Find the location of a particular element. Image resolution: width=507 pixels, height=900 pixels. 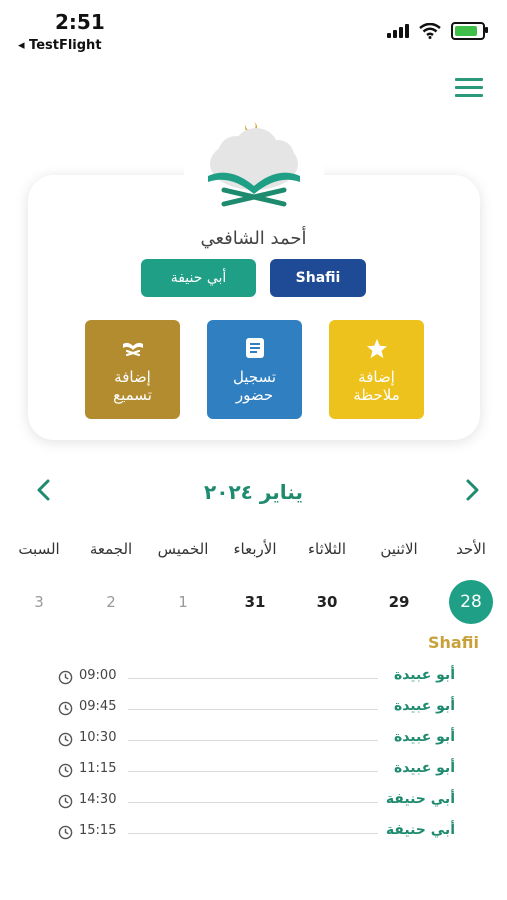

weekday-label: الجمعة is located at coordinates (111, 549).